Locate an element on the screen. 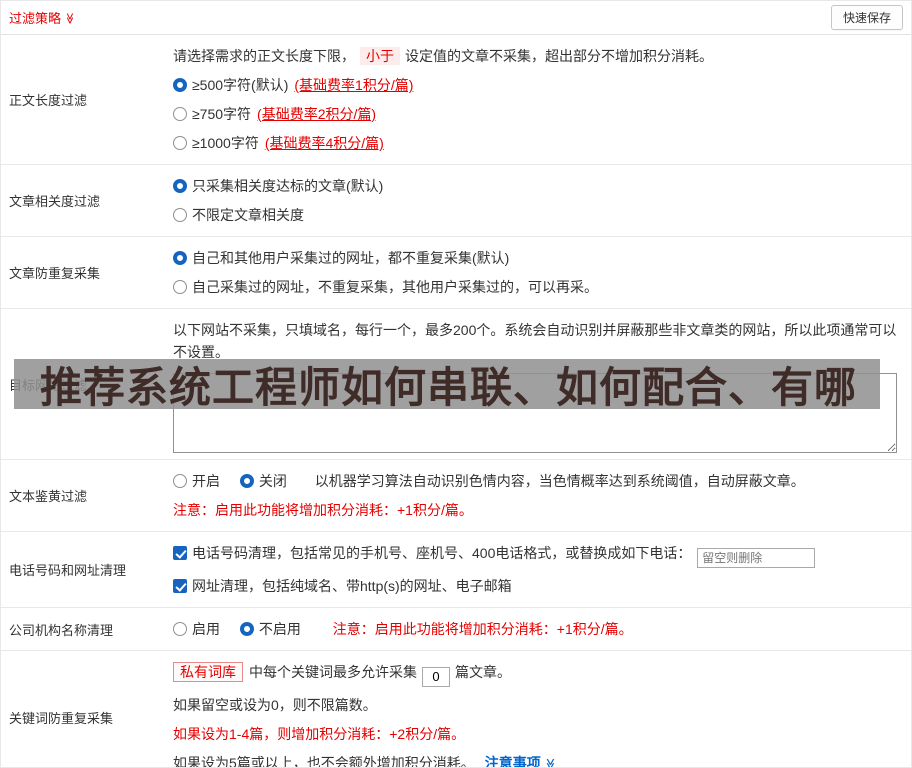  page-title-text: 过滤策略 is located at coordinates (35, 18).